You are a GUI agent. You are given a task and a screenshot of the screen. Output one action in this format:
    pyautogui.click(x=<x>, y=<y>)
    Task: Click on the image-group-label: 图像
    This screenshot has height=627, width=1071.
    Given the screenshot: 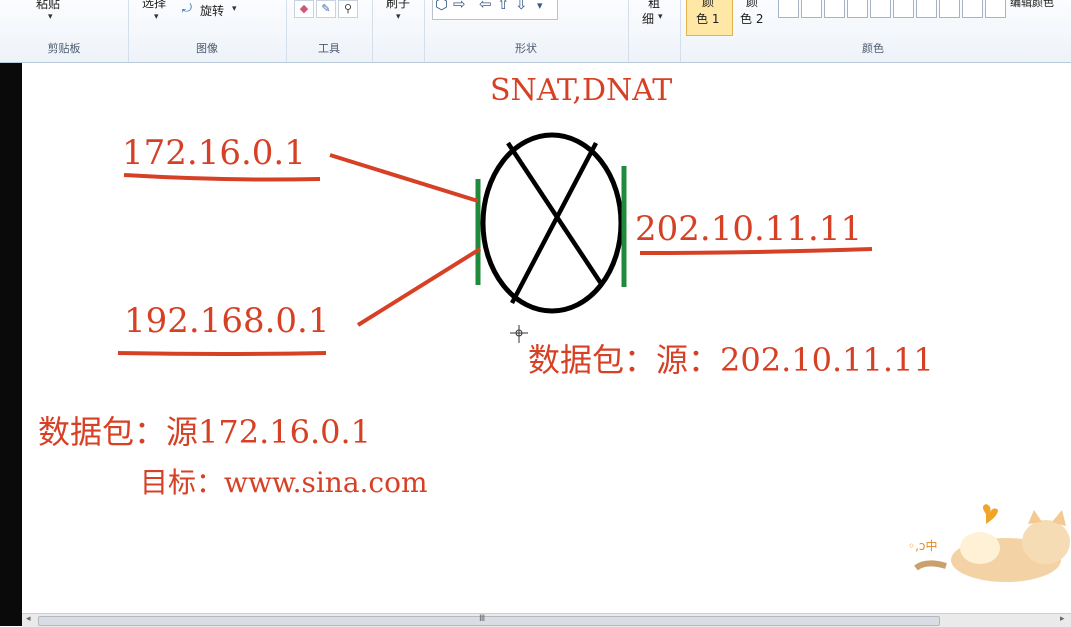 What is the action you would take?
    pyautogui.click(x=207, y=48)
    